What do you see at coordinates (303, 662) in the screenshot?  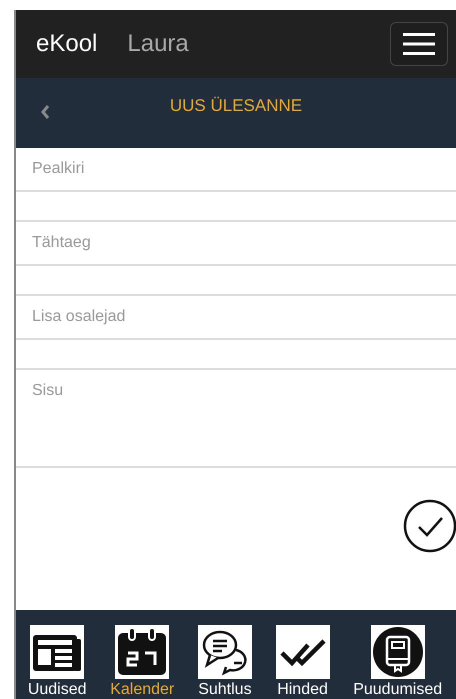 I see `nav-tab: Hinded` at bounding box center [303, 662].